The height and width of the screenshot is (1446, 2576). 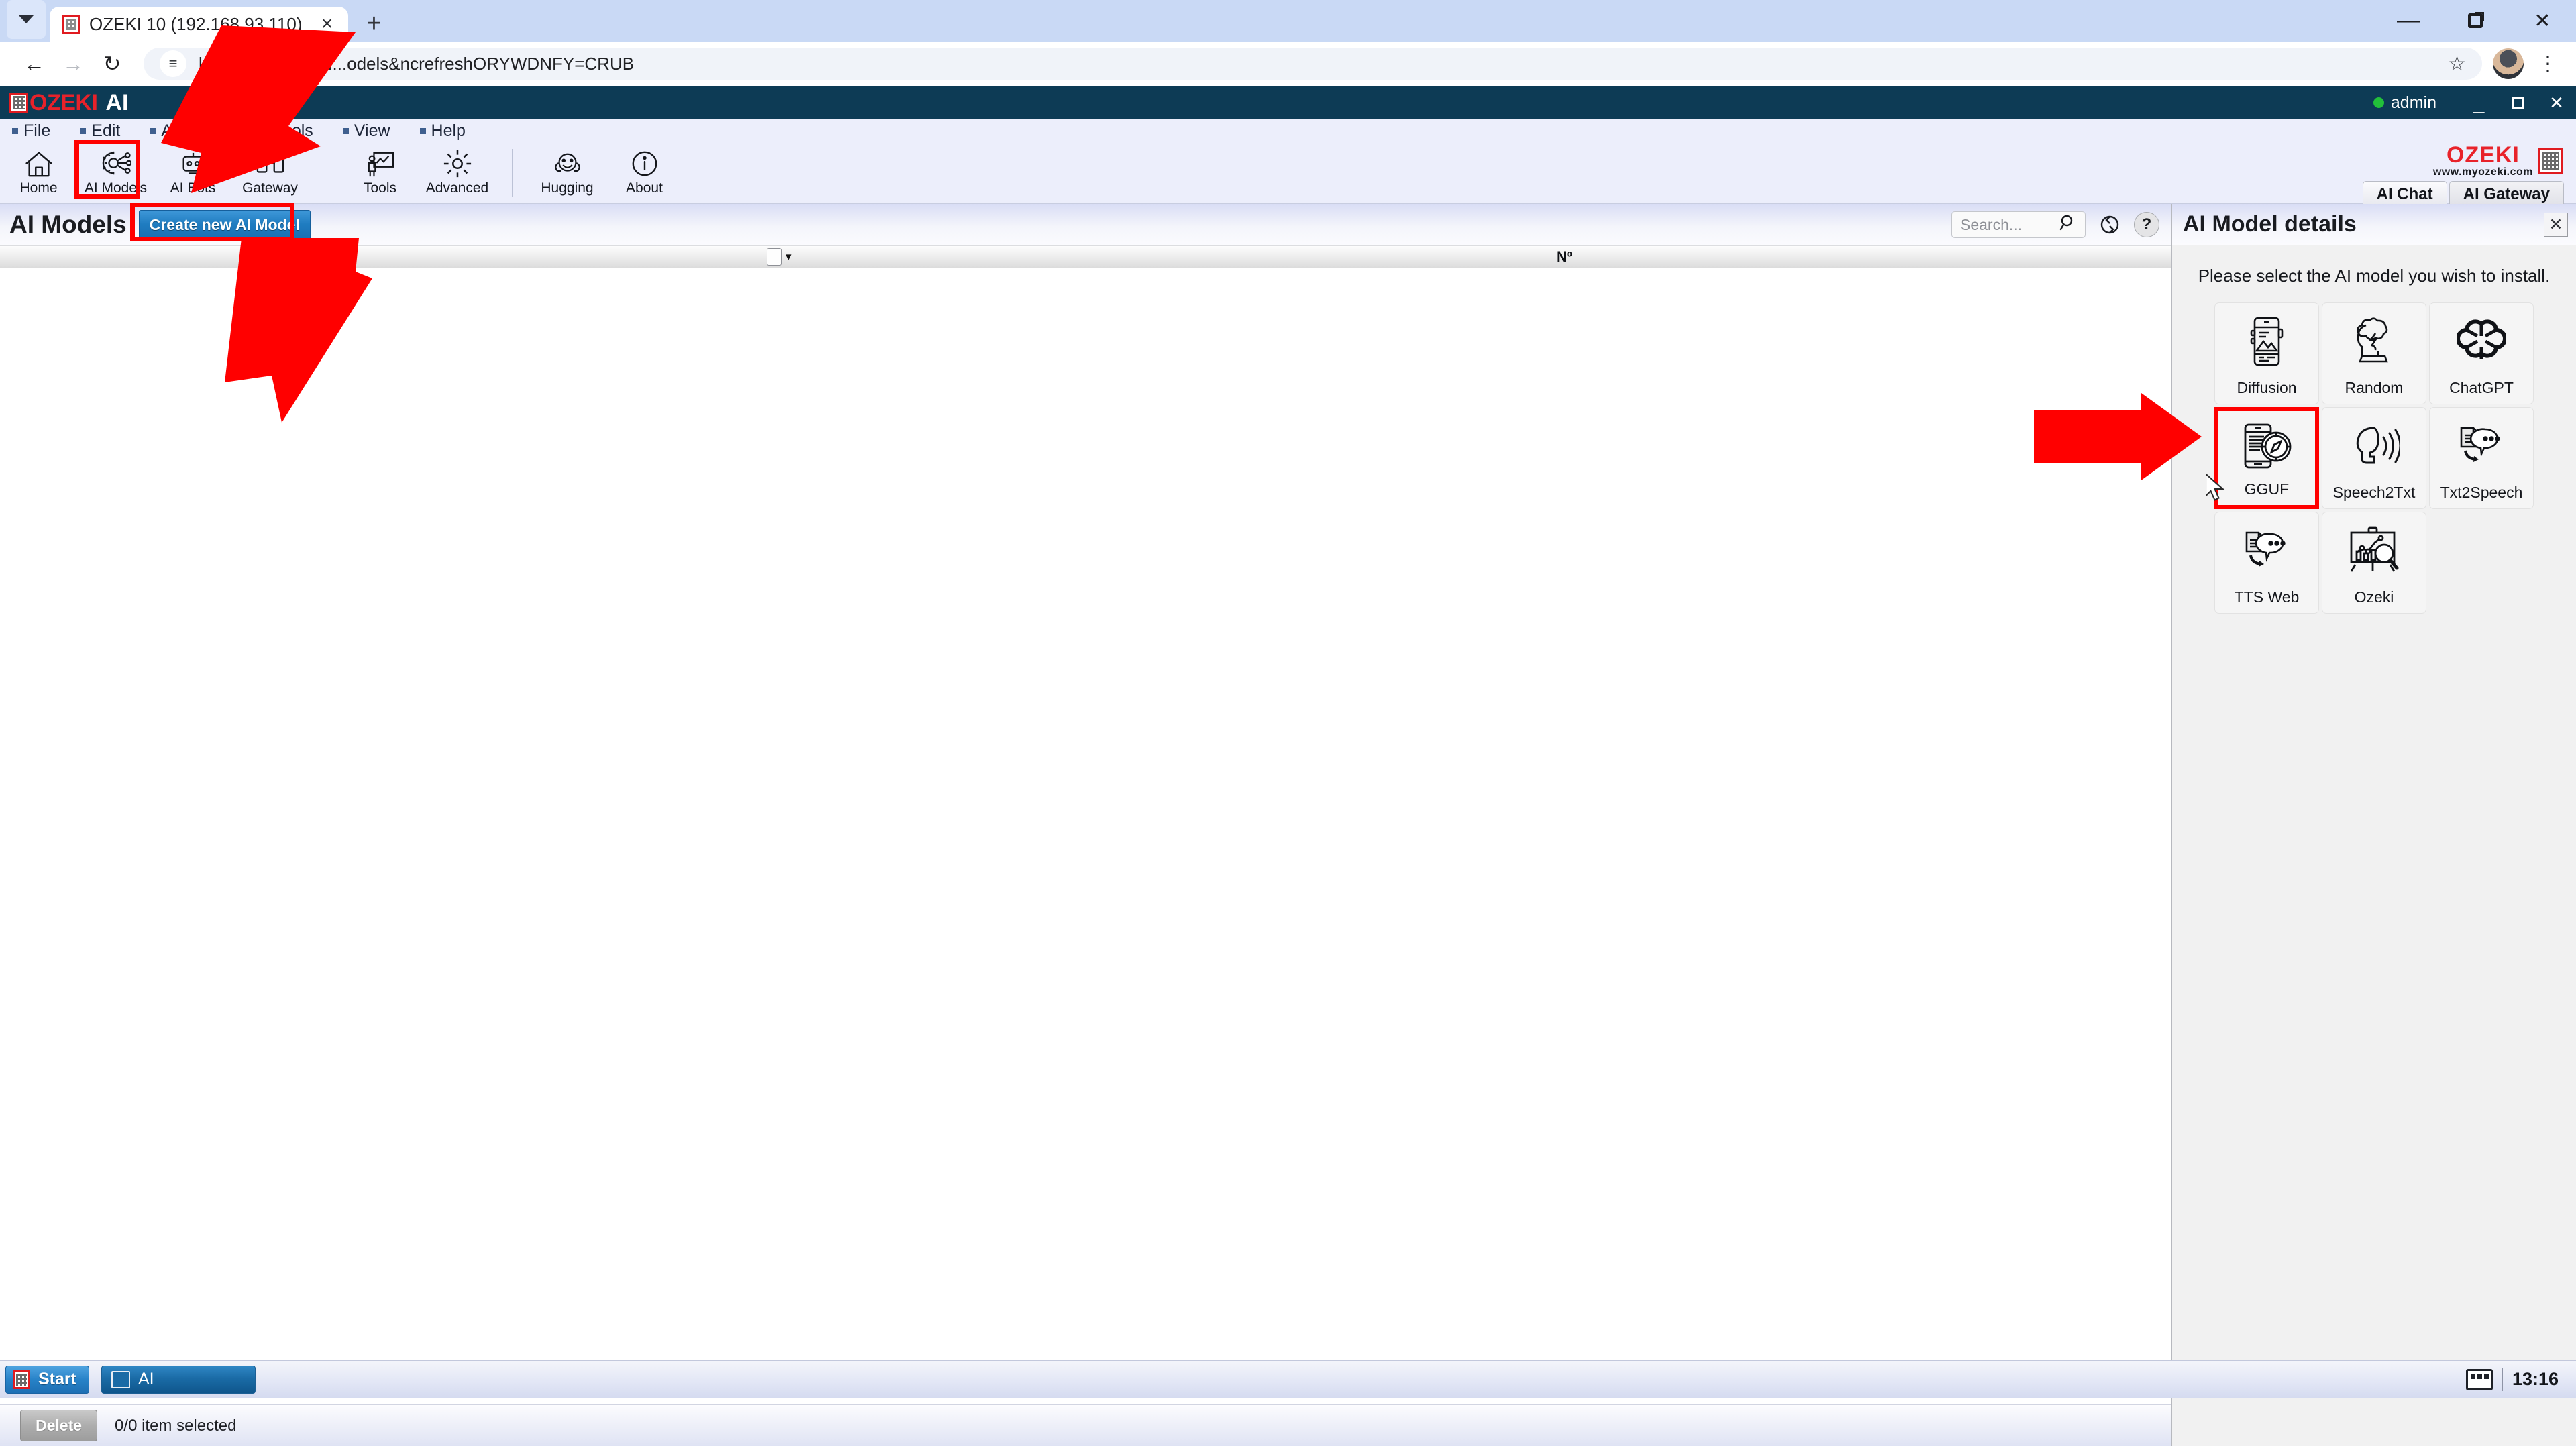 I want to click on start-button: Start, so click(x=47, y=1379).